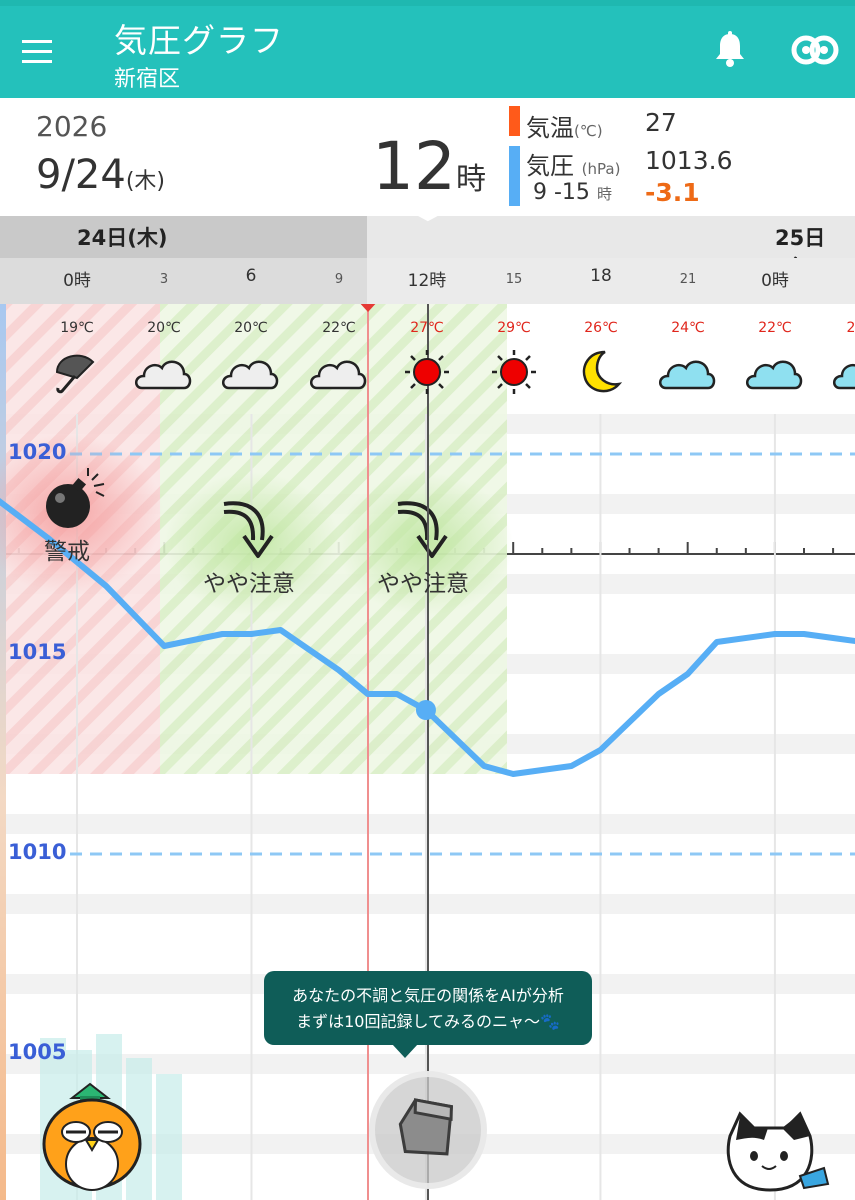  What do you see at coordinates (428, 1021) in the screenshot?
I see `tooltip-line: まずは10回記録してみるのニャ〜🐾` at bounding box center [428, 1021].